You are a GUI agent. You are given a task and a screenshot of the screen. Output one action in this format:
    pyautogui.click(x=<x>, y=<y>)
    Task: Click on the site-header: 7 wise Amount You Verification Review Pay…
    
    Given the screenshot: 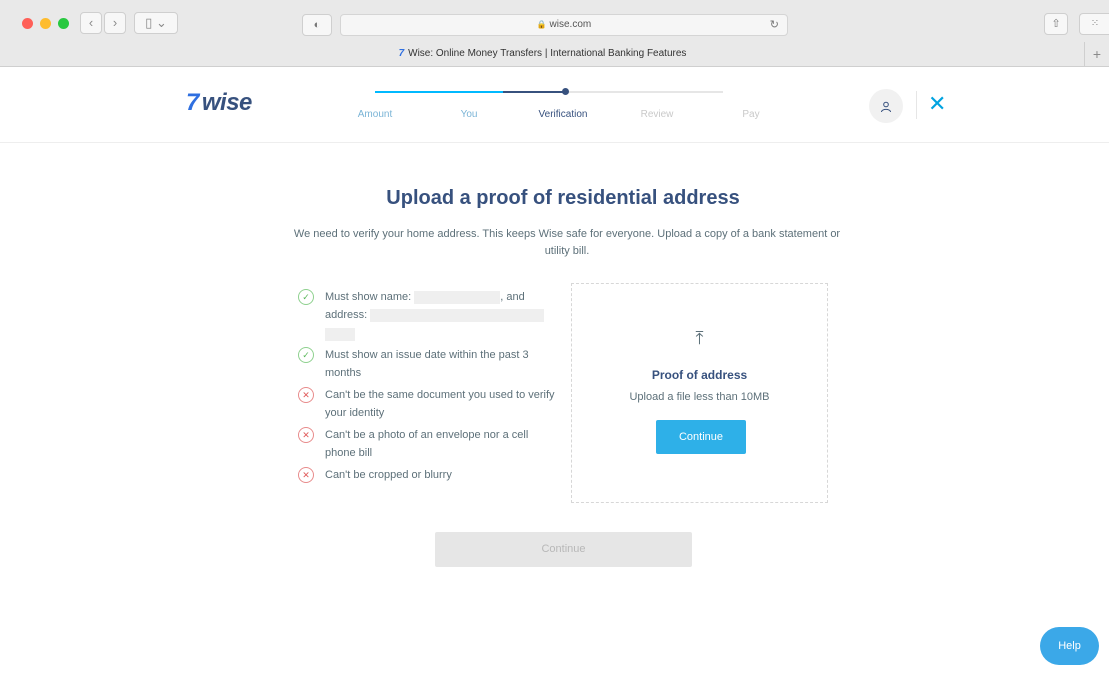 What is the action you would take?
    pyautogui.click(x=554, y=105)
    